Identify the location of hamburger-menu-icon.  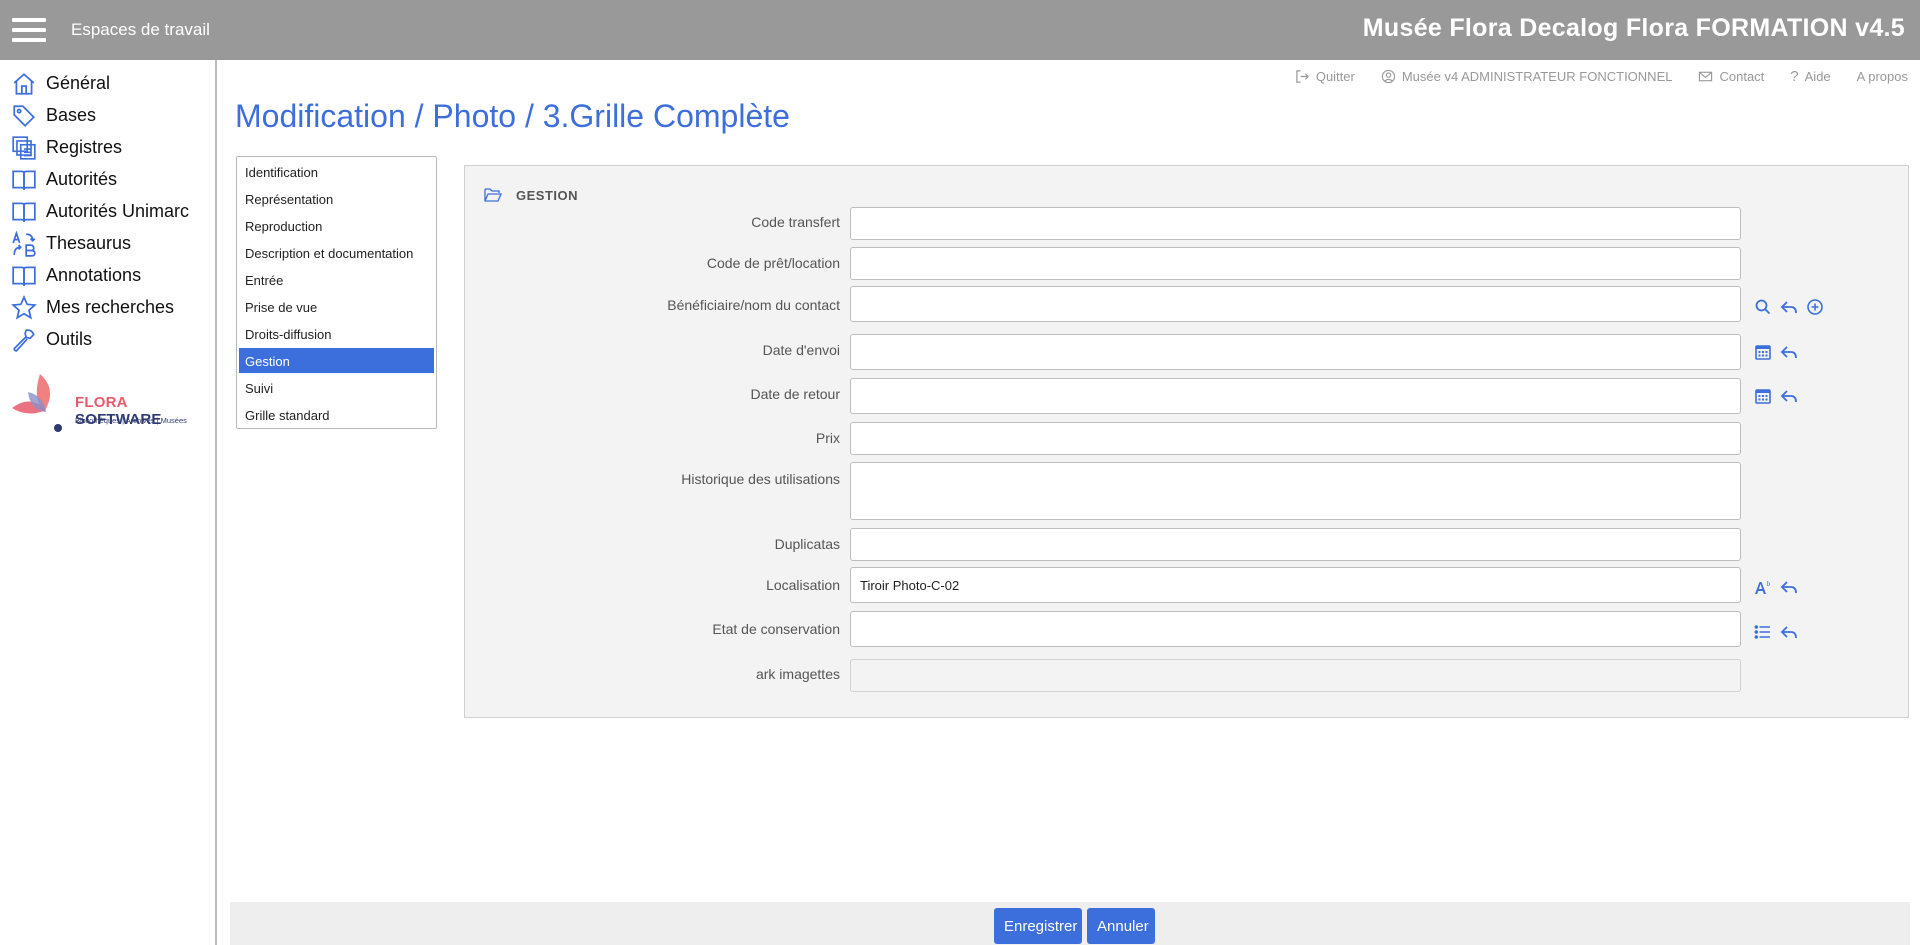
(29, 30).